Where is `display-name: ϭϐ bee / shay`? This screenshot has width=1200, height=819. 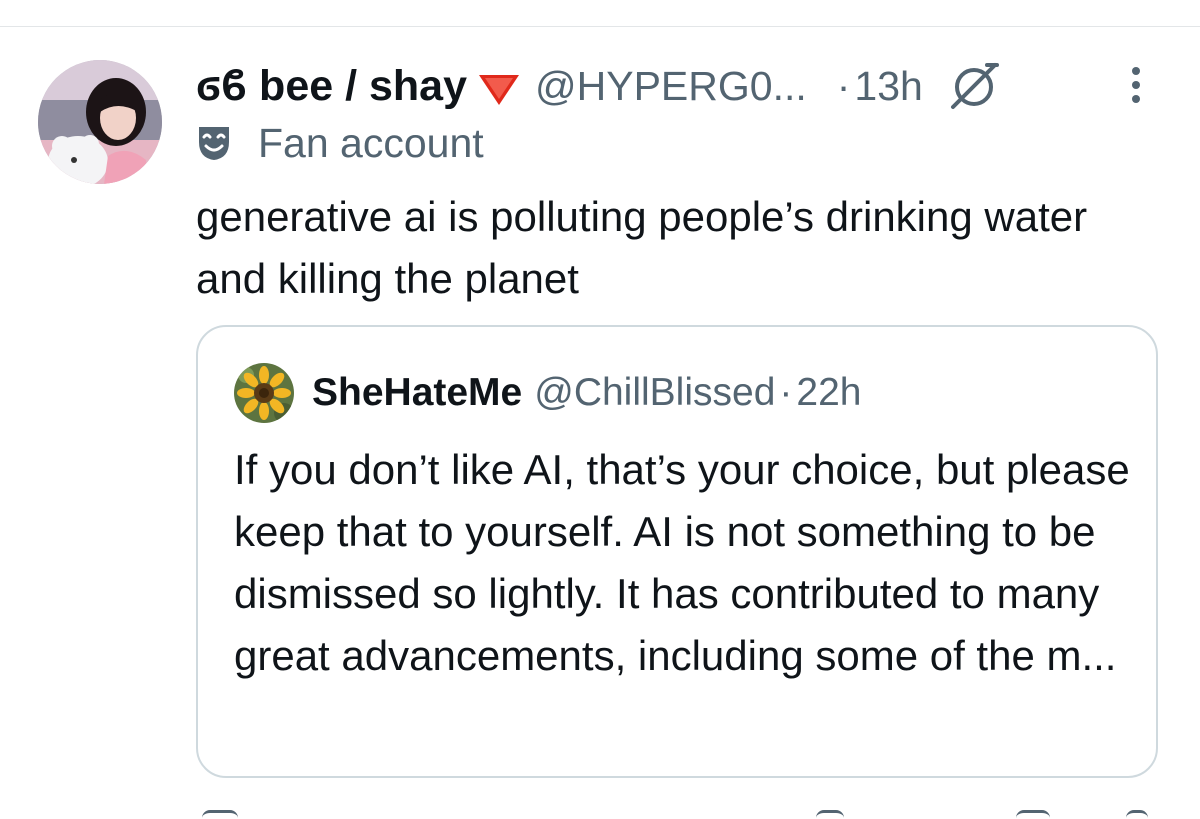 display-name: ϭϐ bee / shay is located at coordinates (331, 86).